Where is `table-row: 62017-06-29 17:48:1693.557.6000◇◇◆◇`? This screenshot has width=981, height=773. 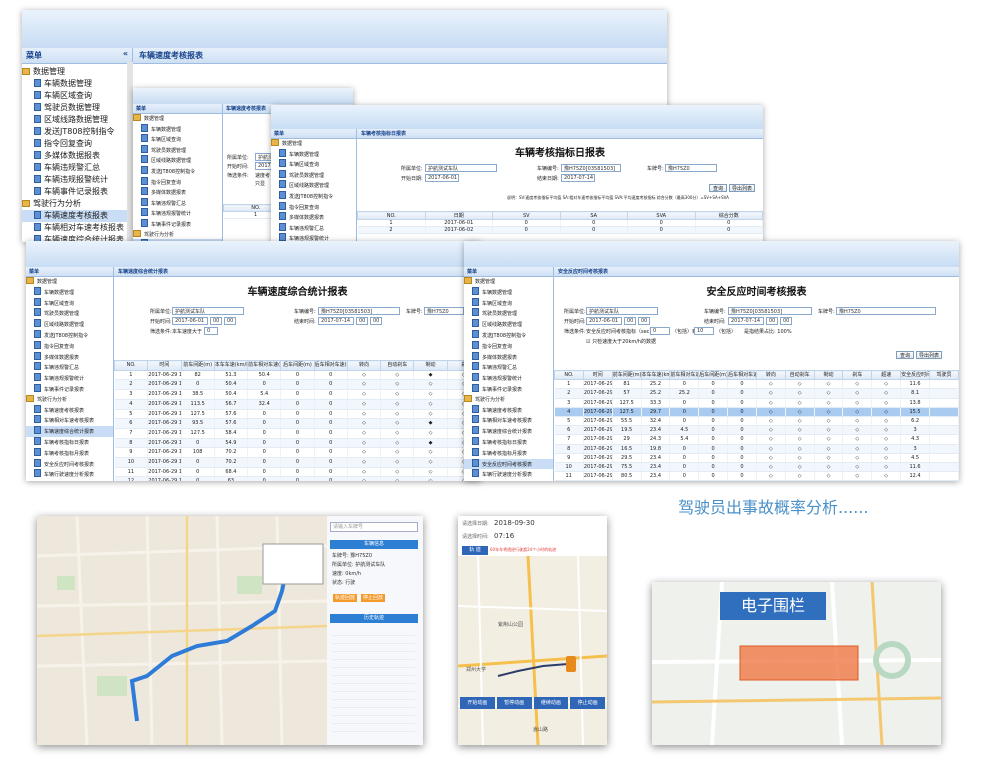 table-row: 62017-06-29 17:48:1693.557.6000◇◇◆◇ is located at coordinates (297, 423).